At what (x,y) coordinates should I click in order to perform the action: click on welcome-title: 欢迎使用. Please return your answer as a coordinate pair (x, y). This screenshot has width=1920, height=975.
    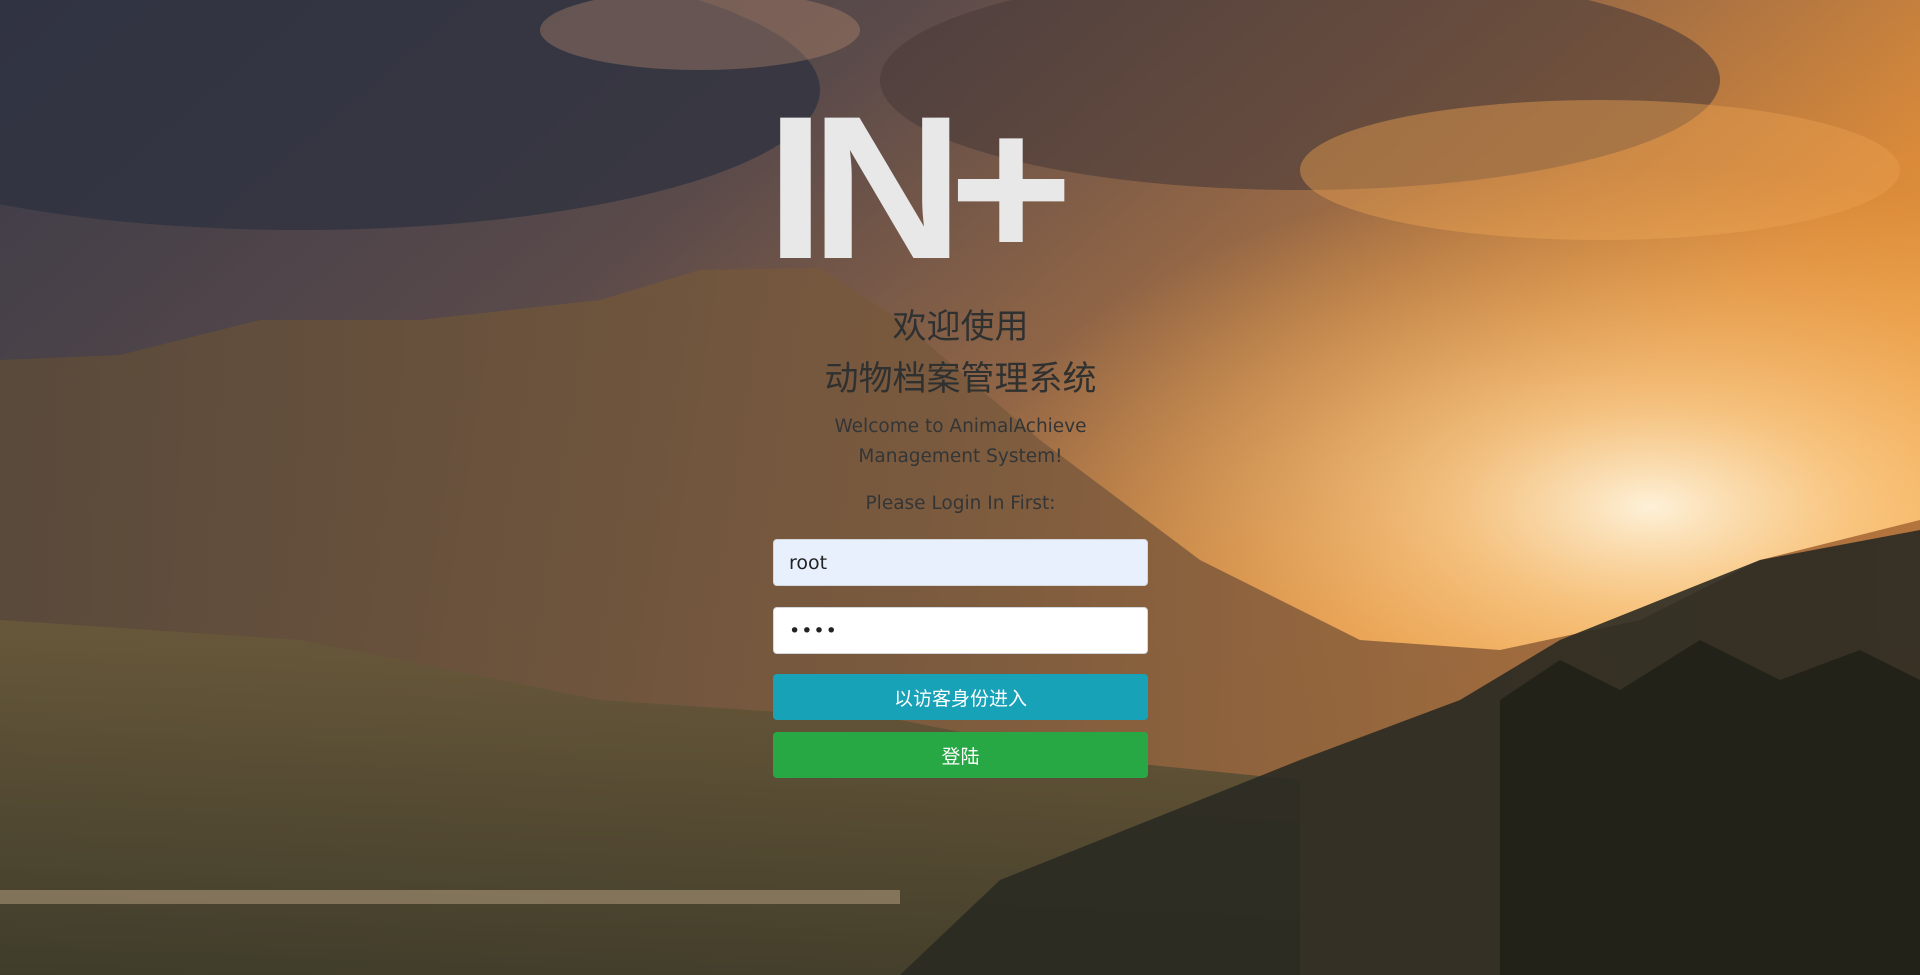
    Looking at the image, I should click on (960, 327).